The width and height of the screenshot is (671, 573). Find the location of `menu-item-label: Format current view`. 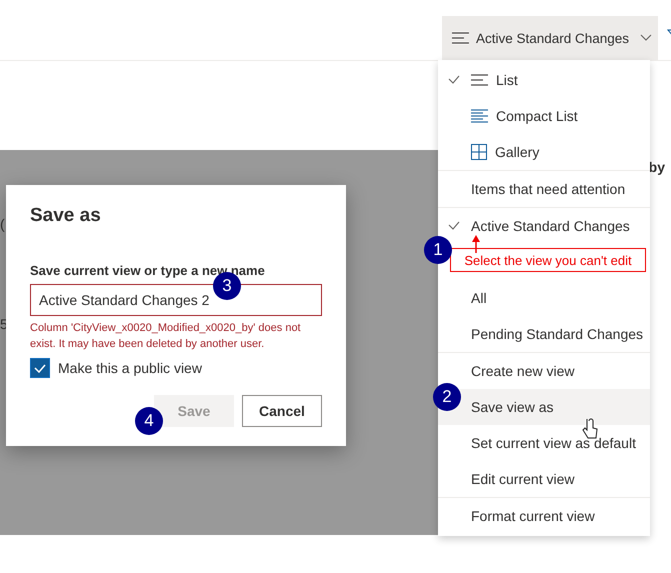

menu-item-label: Format current view is located at coordinates (533, 516).